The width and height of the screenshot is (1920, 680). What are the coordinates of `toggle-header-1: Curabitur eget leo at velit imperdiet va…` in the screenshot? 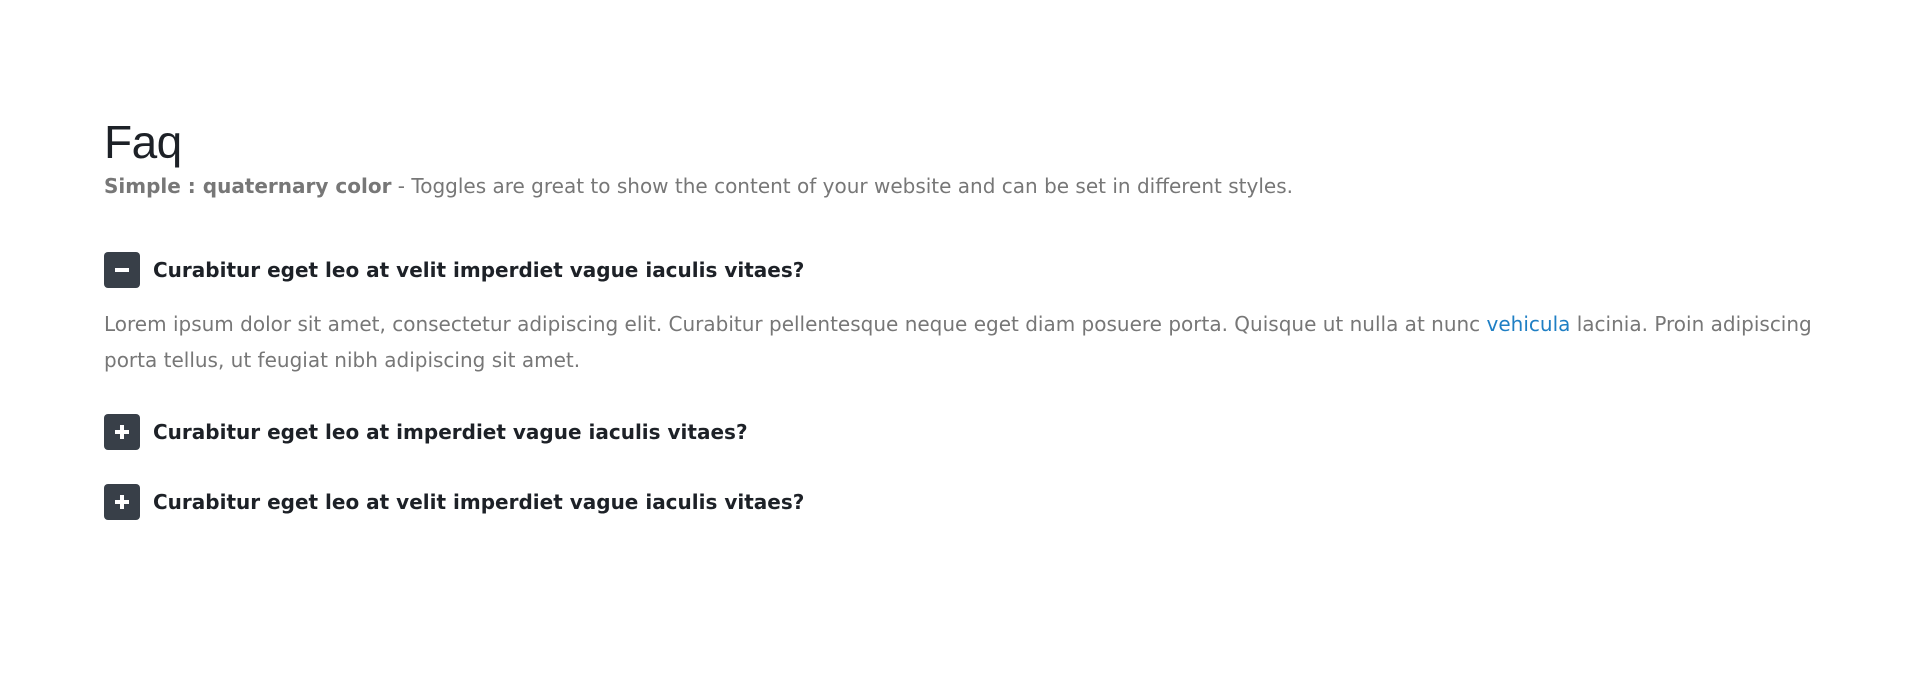 It's located at (964, 270).